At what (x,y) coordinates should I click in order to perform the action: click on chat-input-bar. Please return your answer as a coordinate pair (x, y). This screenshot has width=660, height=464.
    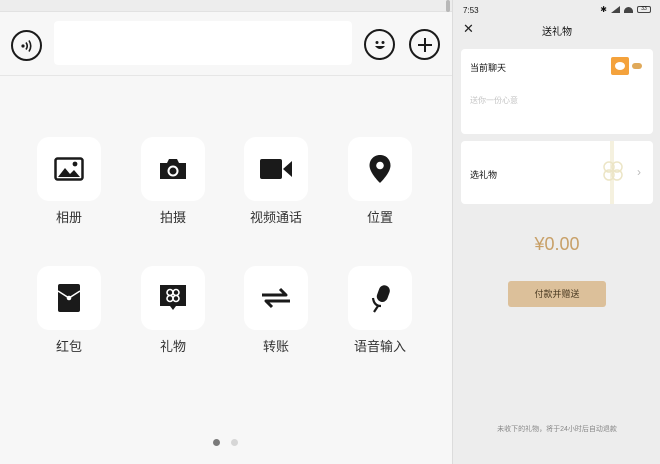
    Looking at the image, I should click on (226, 44).